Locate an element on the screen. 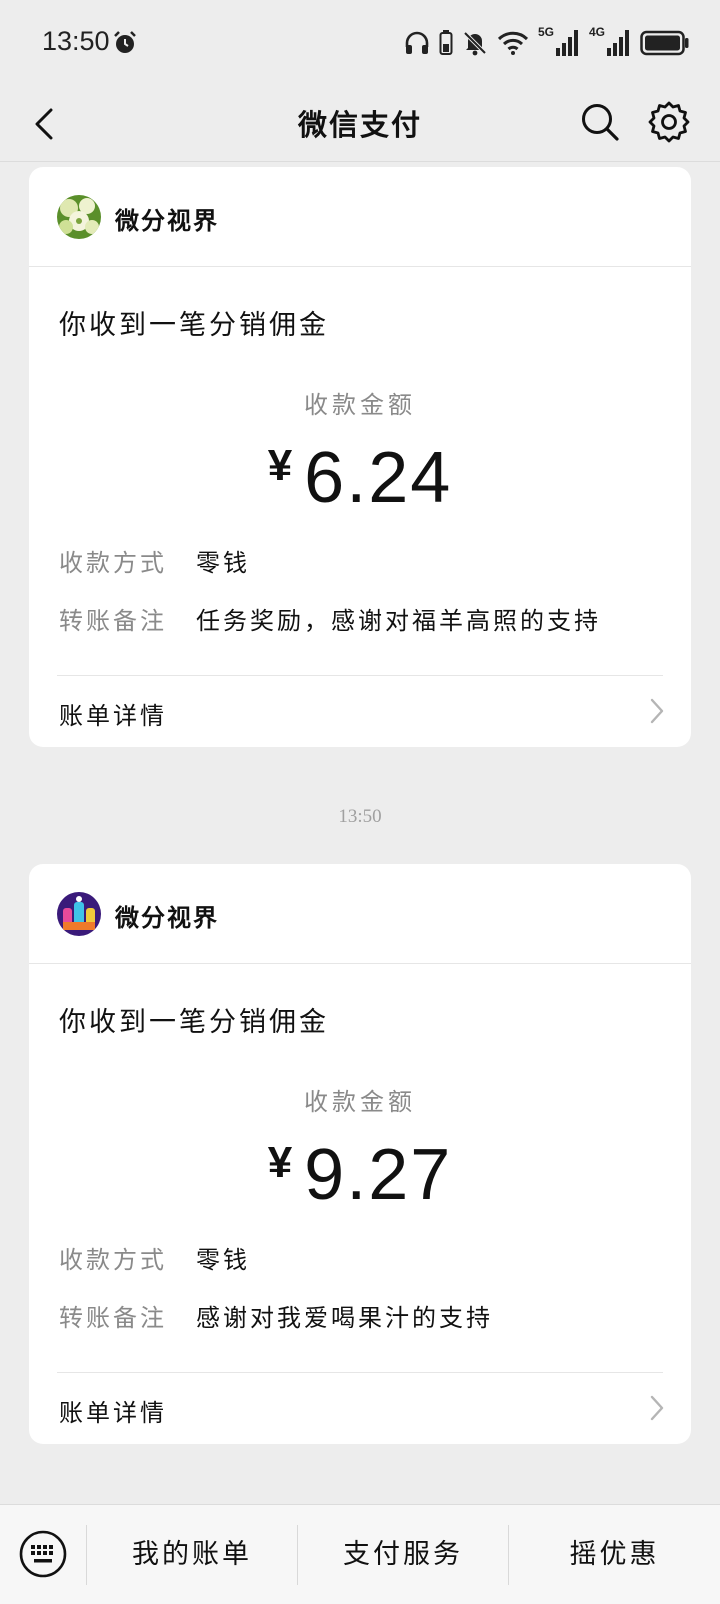 The image size is (720, 1604). message-timestamp: 13:50 is located at coordinates (360, 816).